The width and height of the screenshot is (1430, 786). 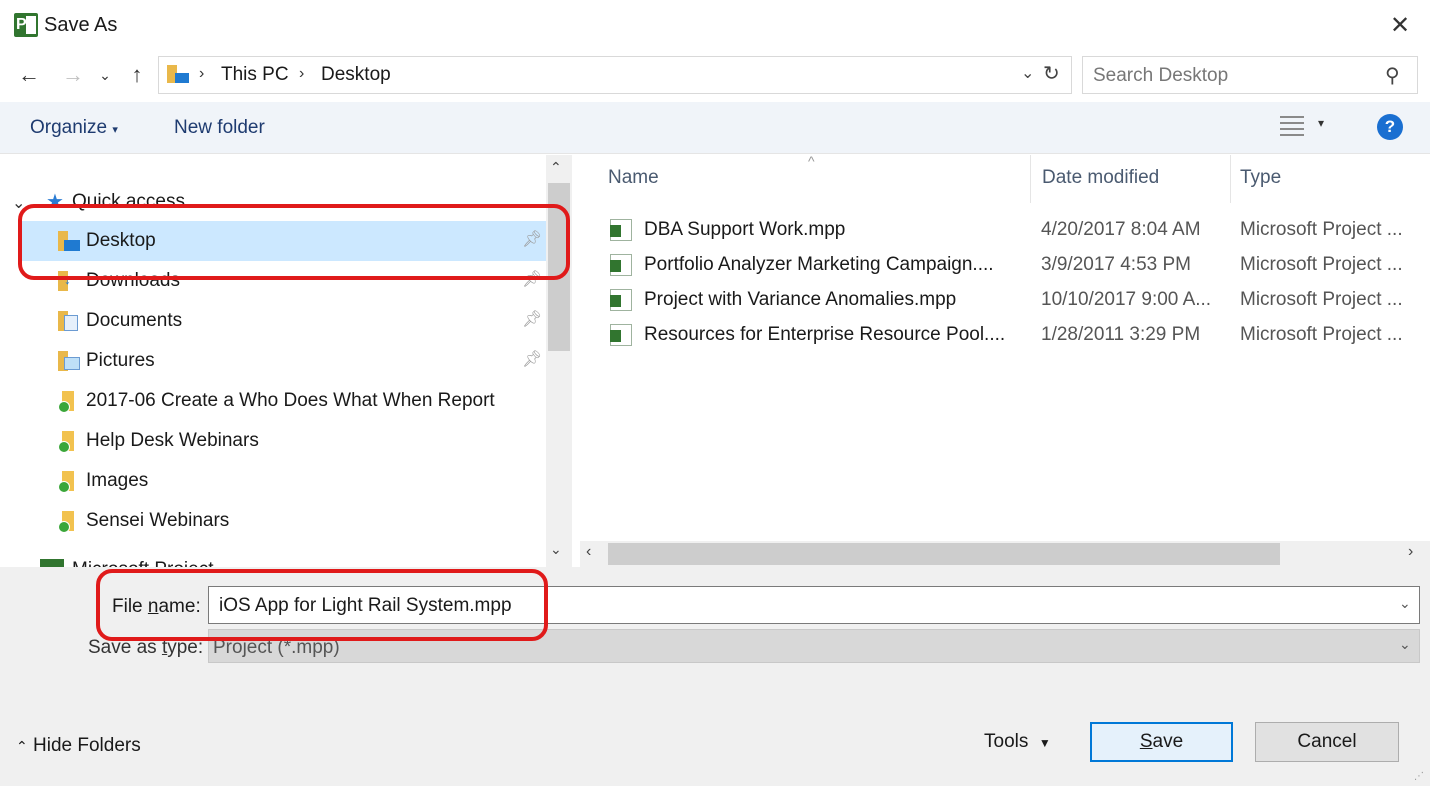 I want to click on column-header-date-modified: Date modified, so click(x=1100, y=178).